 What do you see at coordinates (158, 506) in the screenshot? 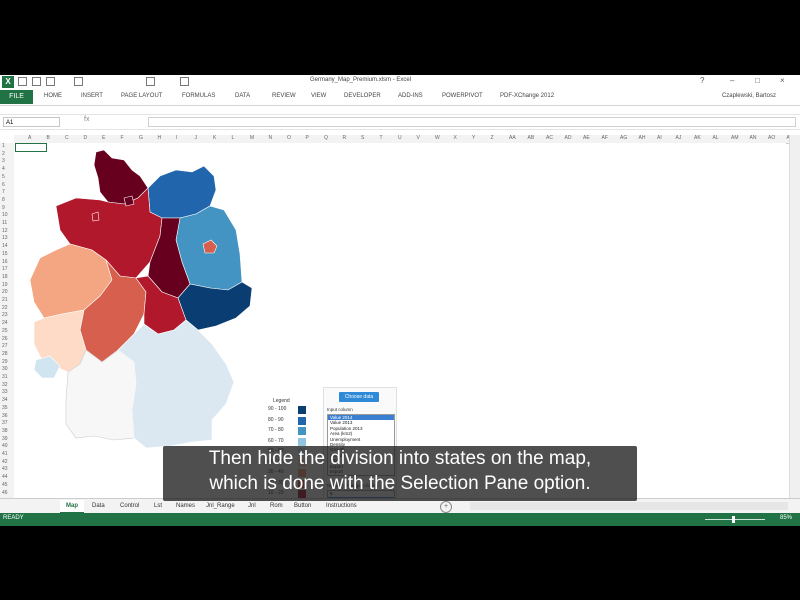
I see `sheet-tab: Lst` at bounding box center [158, 506].